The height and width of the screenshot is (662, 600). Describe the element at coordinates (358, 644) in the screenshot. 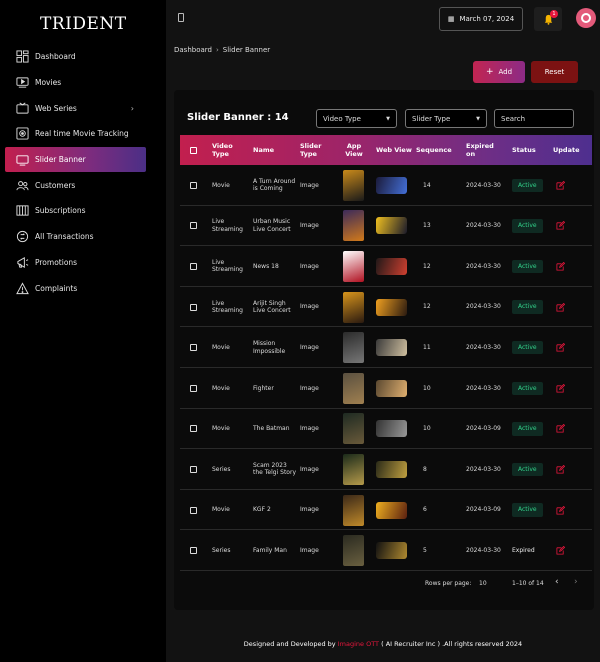

I see `footer-brand-link: Imagine OTT` at that location.